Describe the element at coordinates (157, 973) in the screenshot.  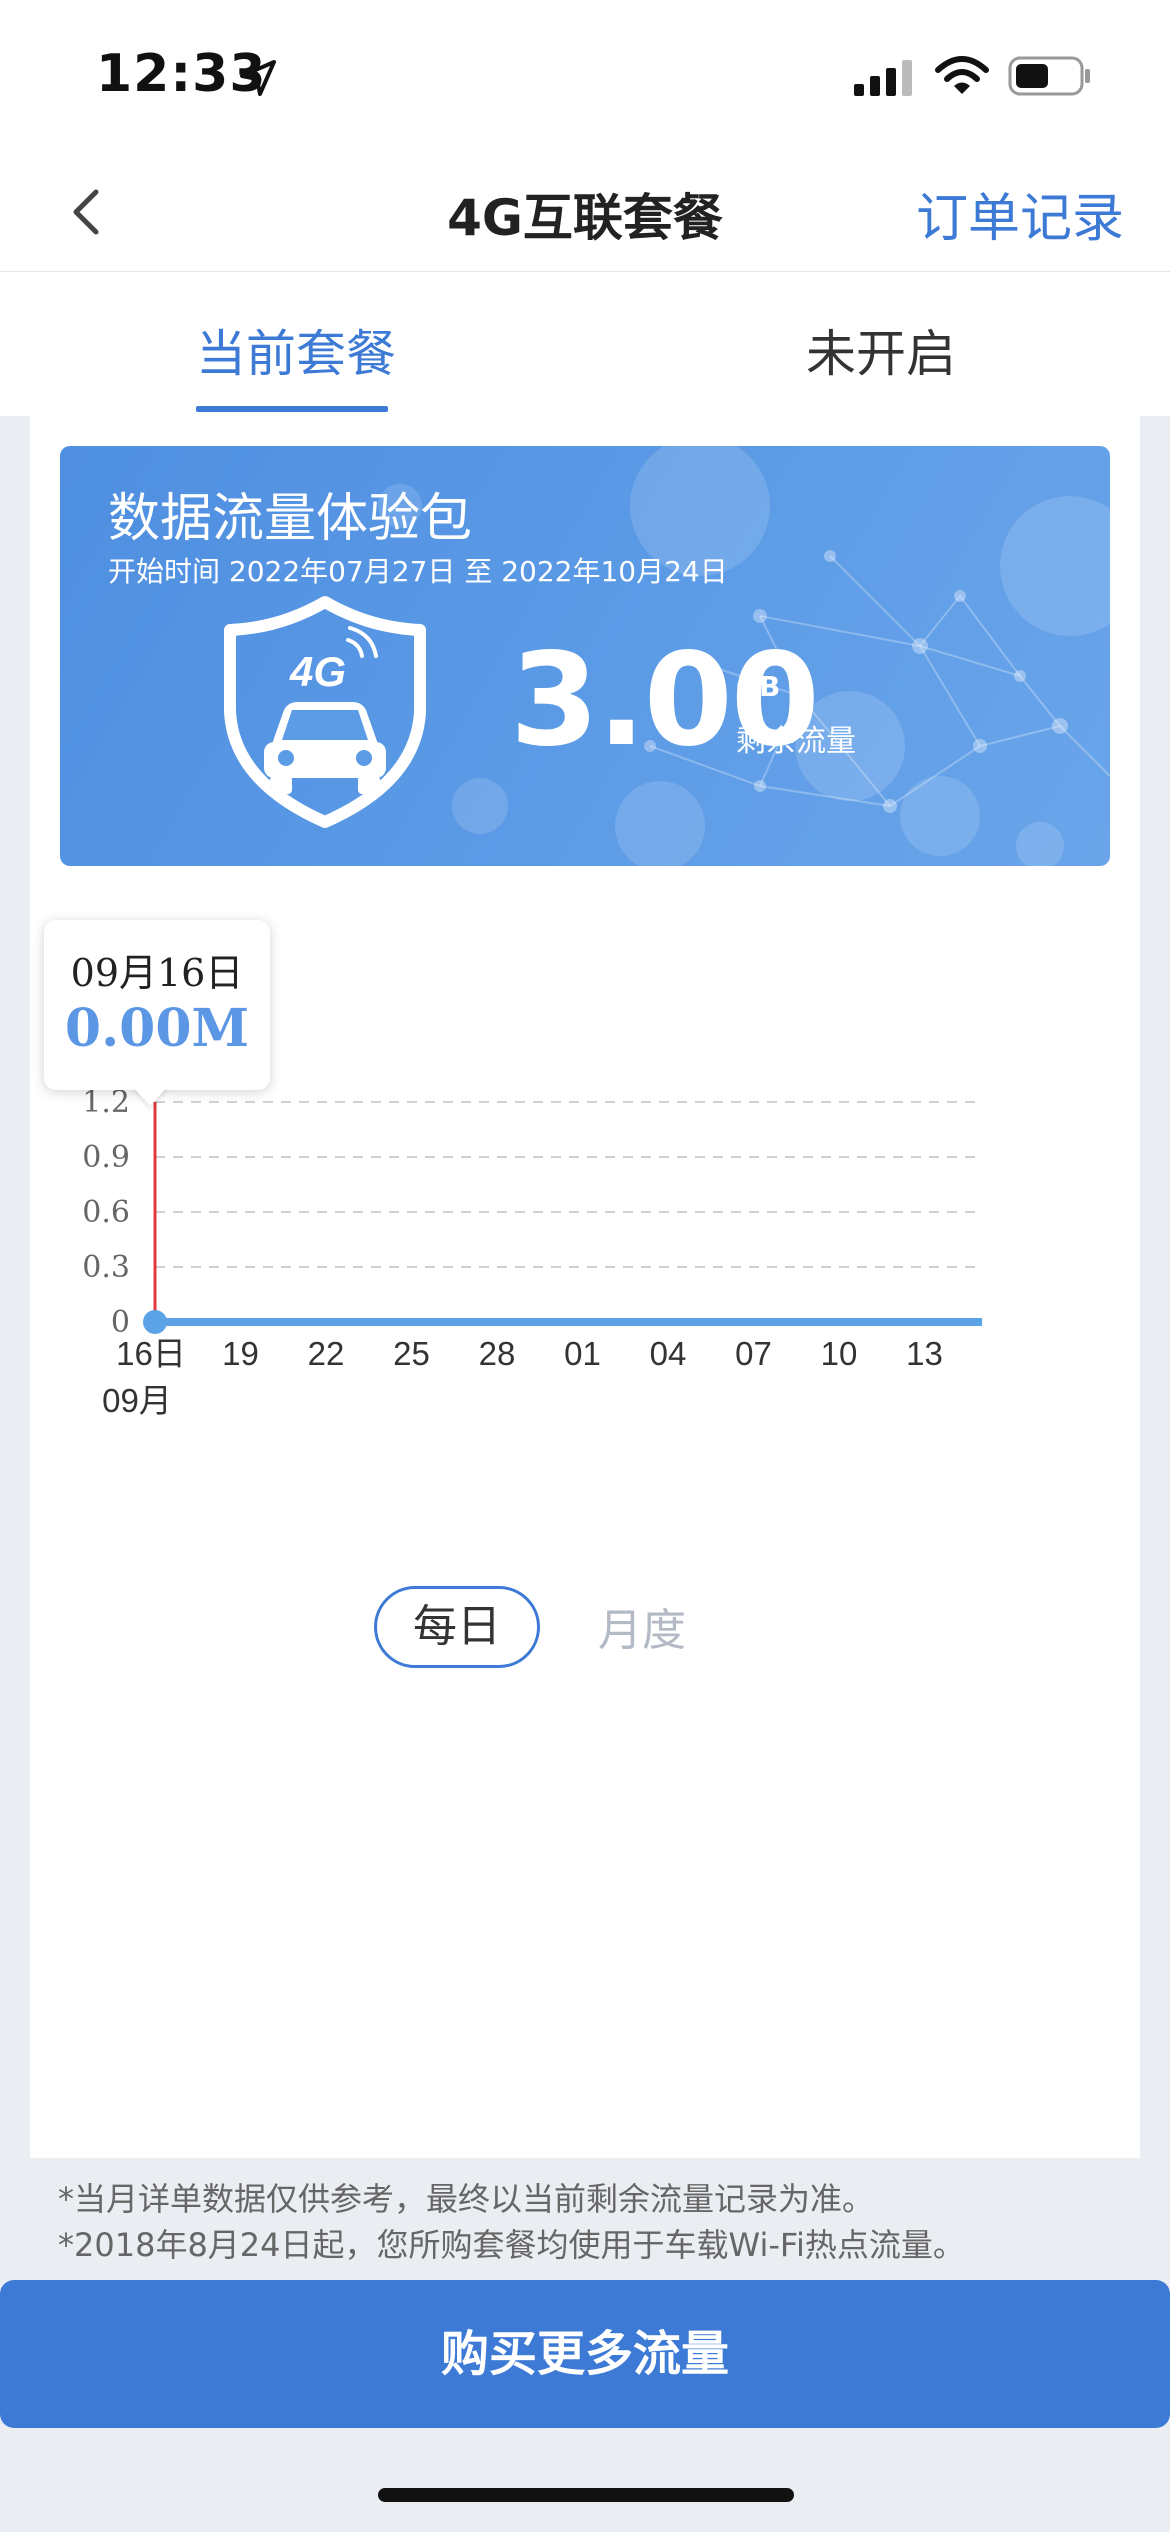
I see `tooltip-date: 09月16日` at that location.